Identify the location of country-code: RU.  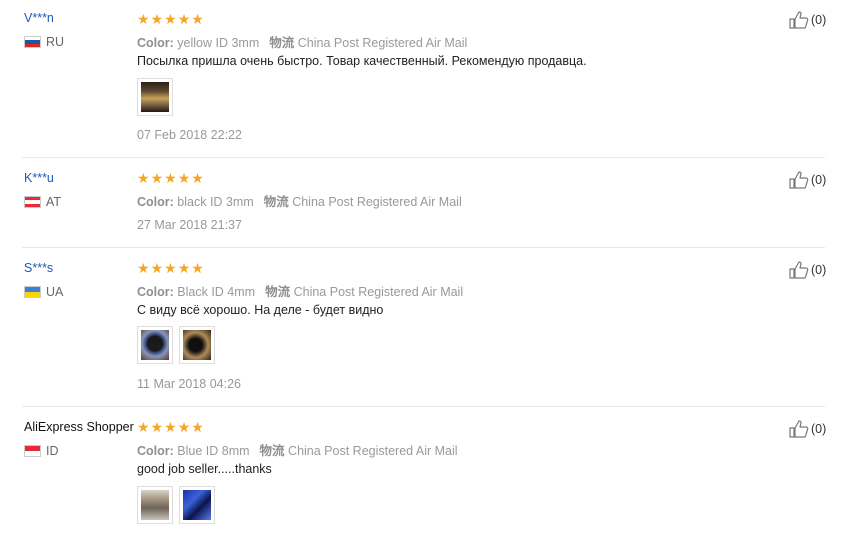
(55, 42).